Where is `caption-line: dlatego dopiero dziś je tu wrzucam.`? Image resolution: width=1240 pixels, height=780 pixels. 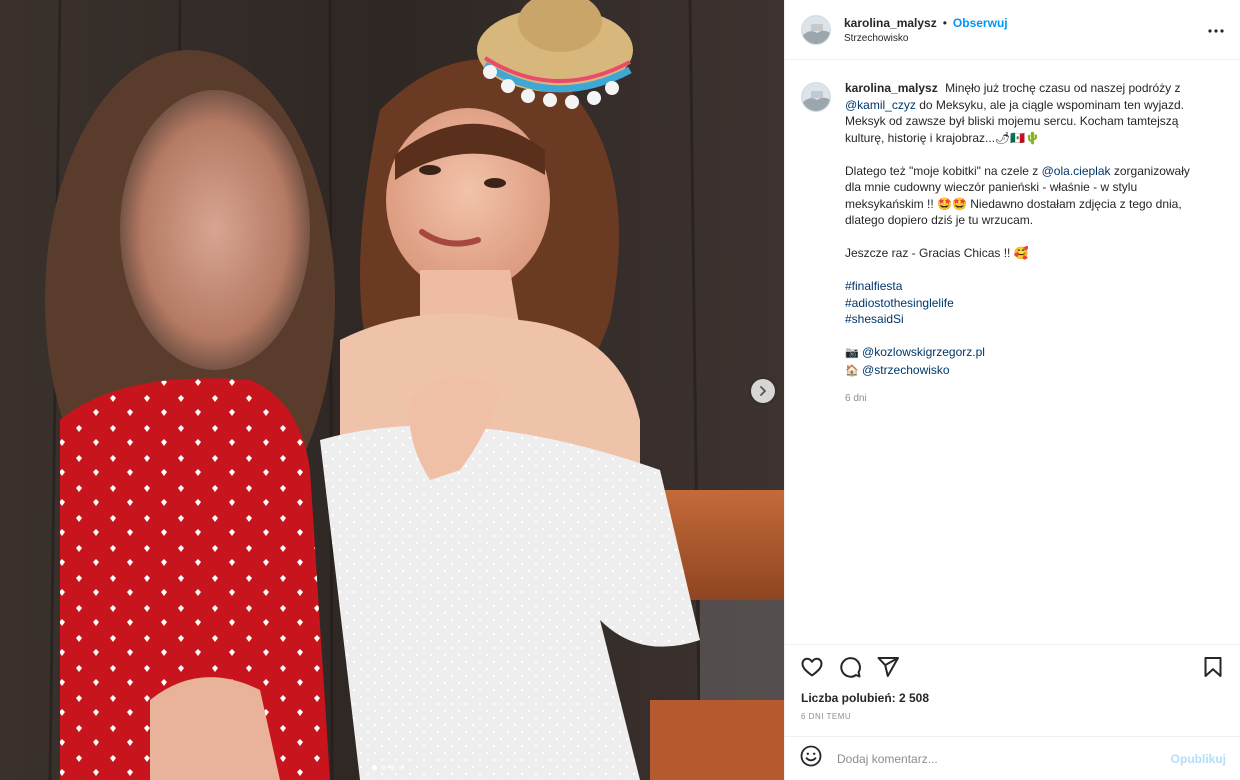
caption-line: dlatego dopiero dziś je tu wrzucam. is located at coordinates (939, 220).